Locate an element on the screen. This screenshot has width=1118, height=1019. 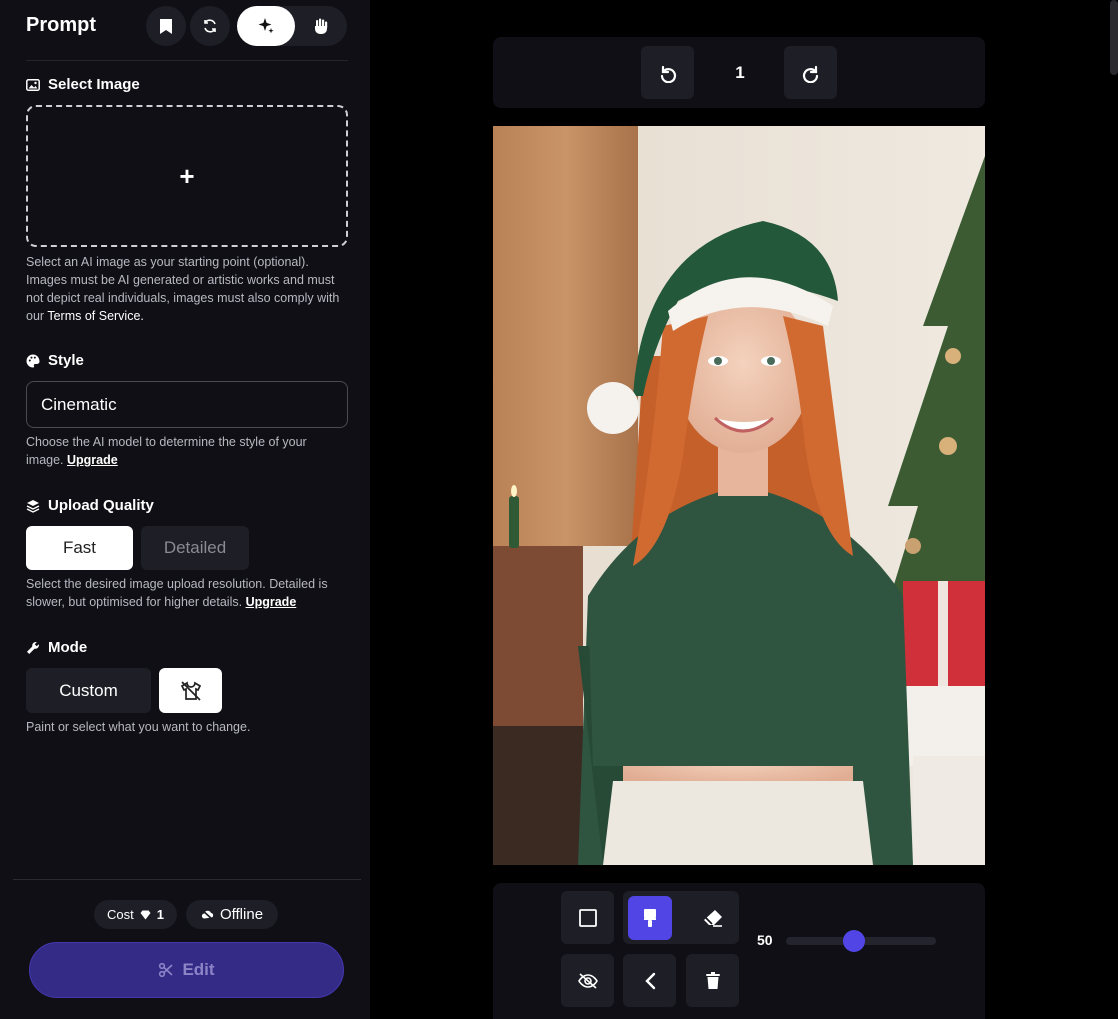
mode-custom-button: Custom is located at coordinates (88, 690).